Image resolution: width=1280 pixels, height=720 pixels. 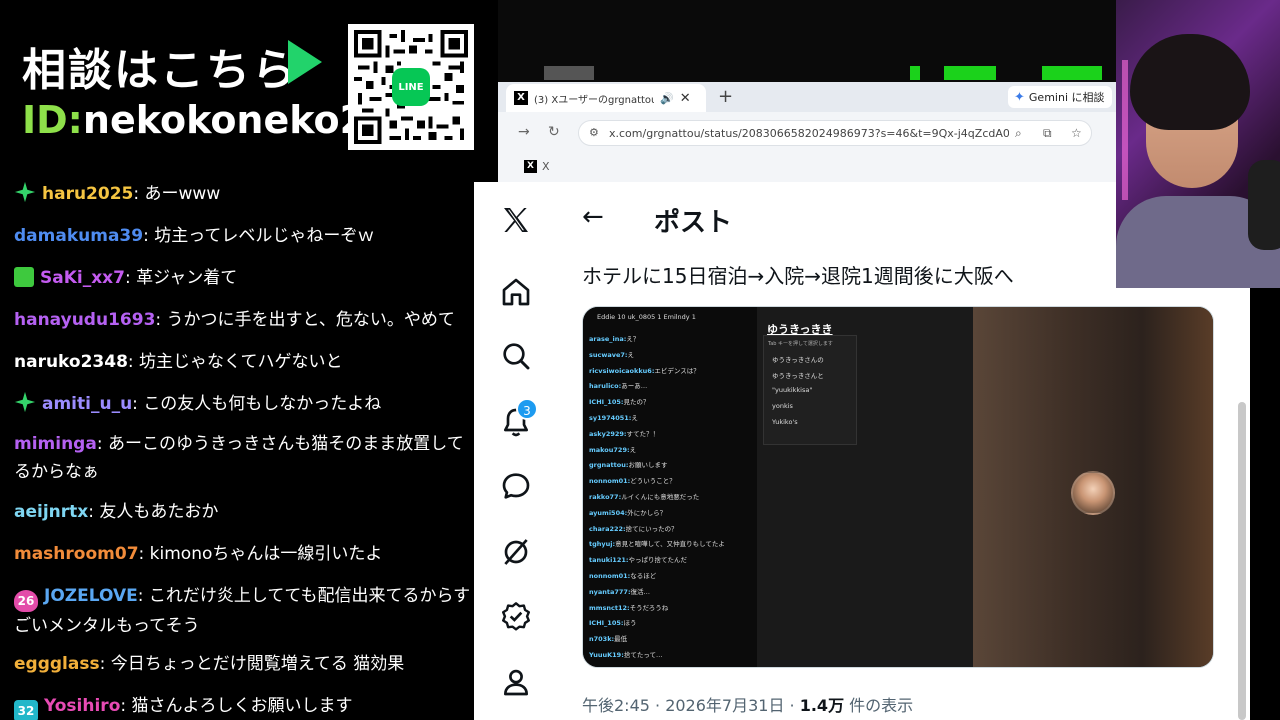 I want to click on speaker-icon: 🔊, so click(x=667, y=98).